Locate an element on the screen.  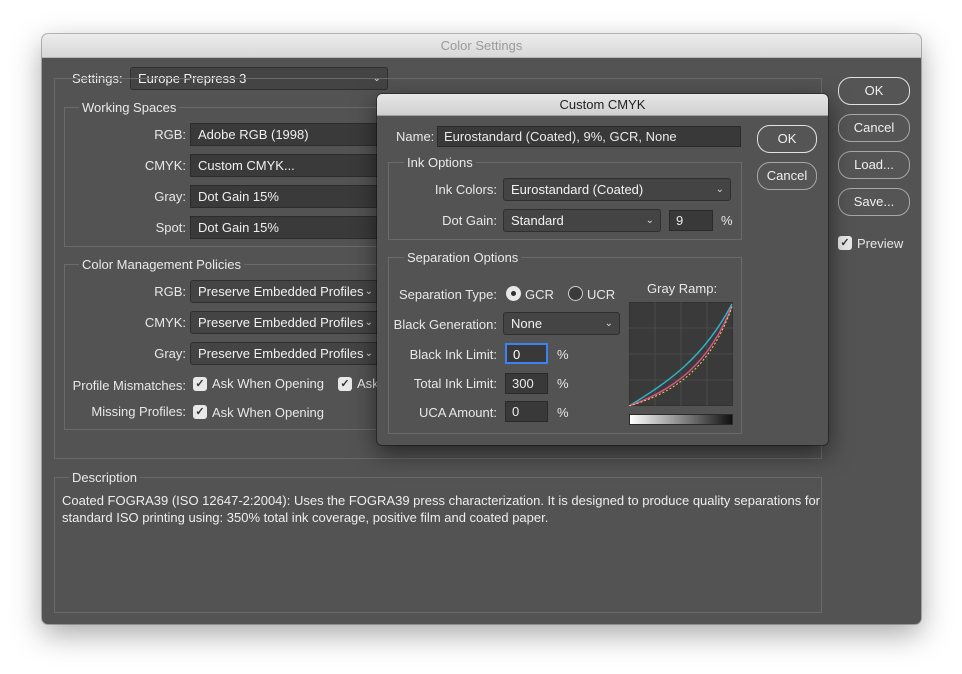
ink-colors-label: Ink Colors: is located at coordinates (465, 189).